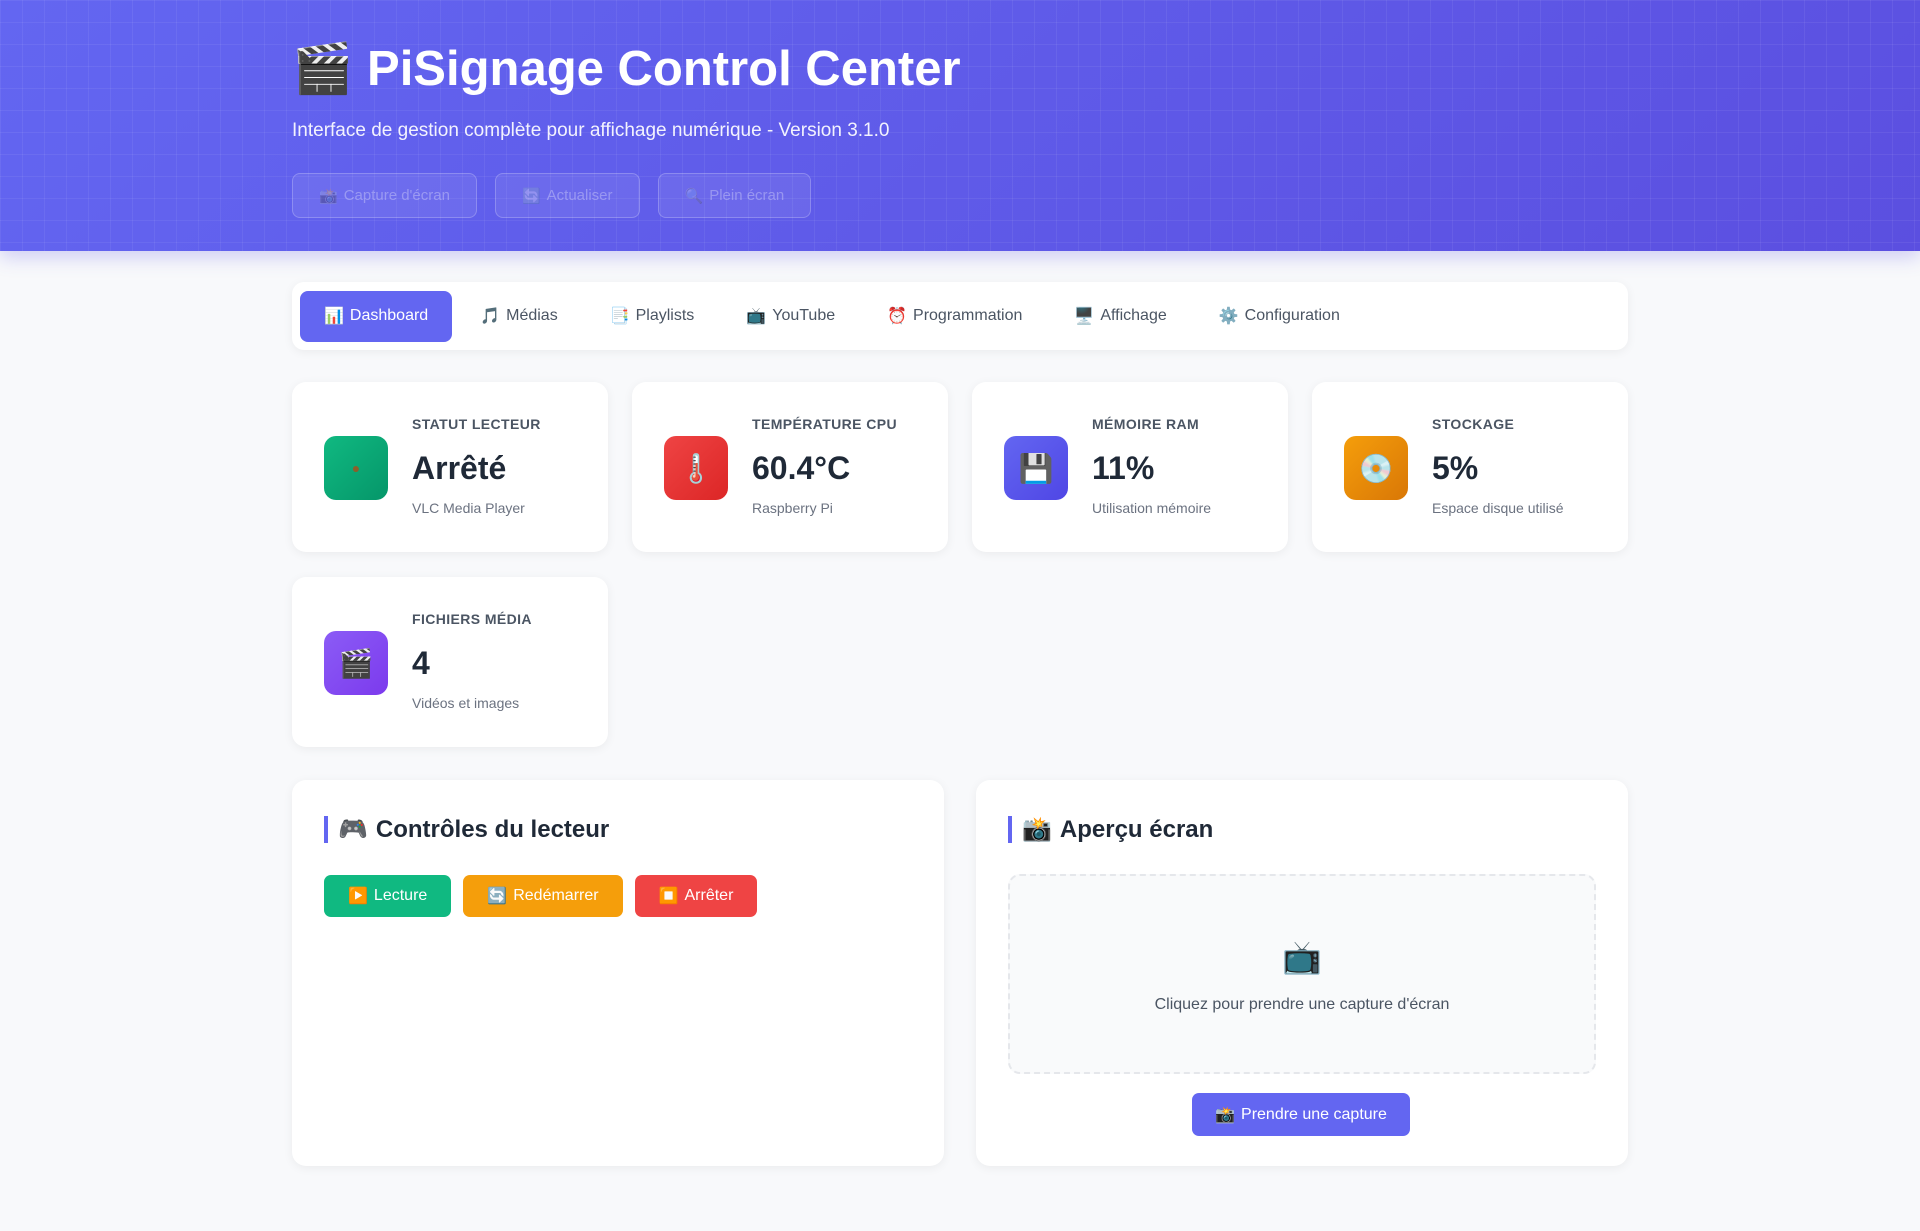 This screenshot has height=1231, width=1920. I want to click on stat-card-player-status: ● STATUT LECTEUR Arrêté VLC Media Player, so click(450, 467).